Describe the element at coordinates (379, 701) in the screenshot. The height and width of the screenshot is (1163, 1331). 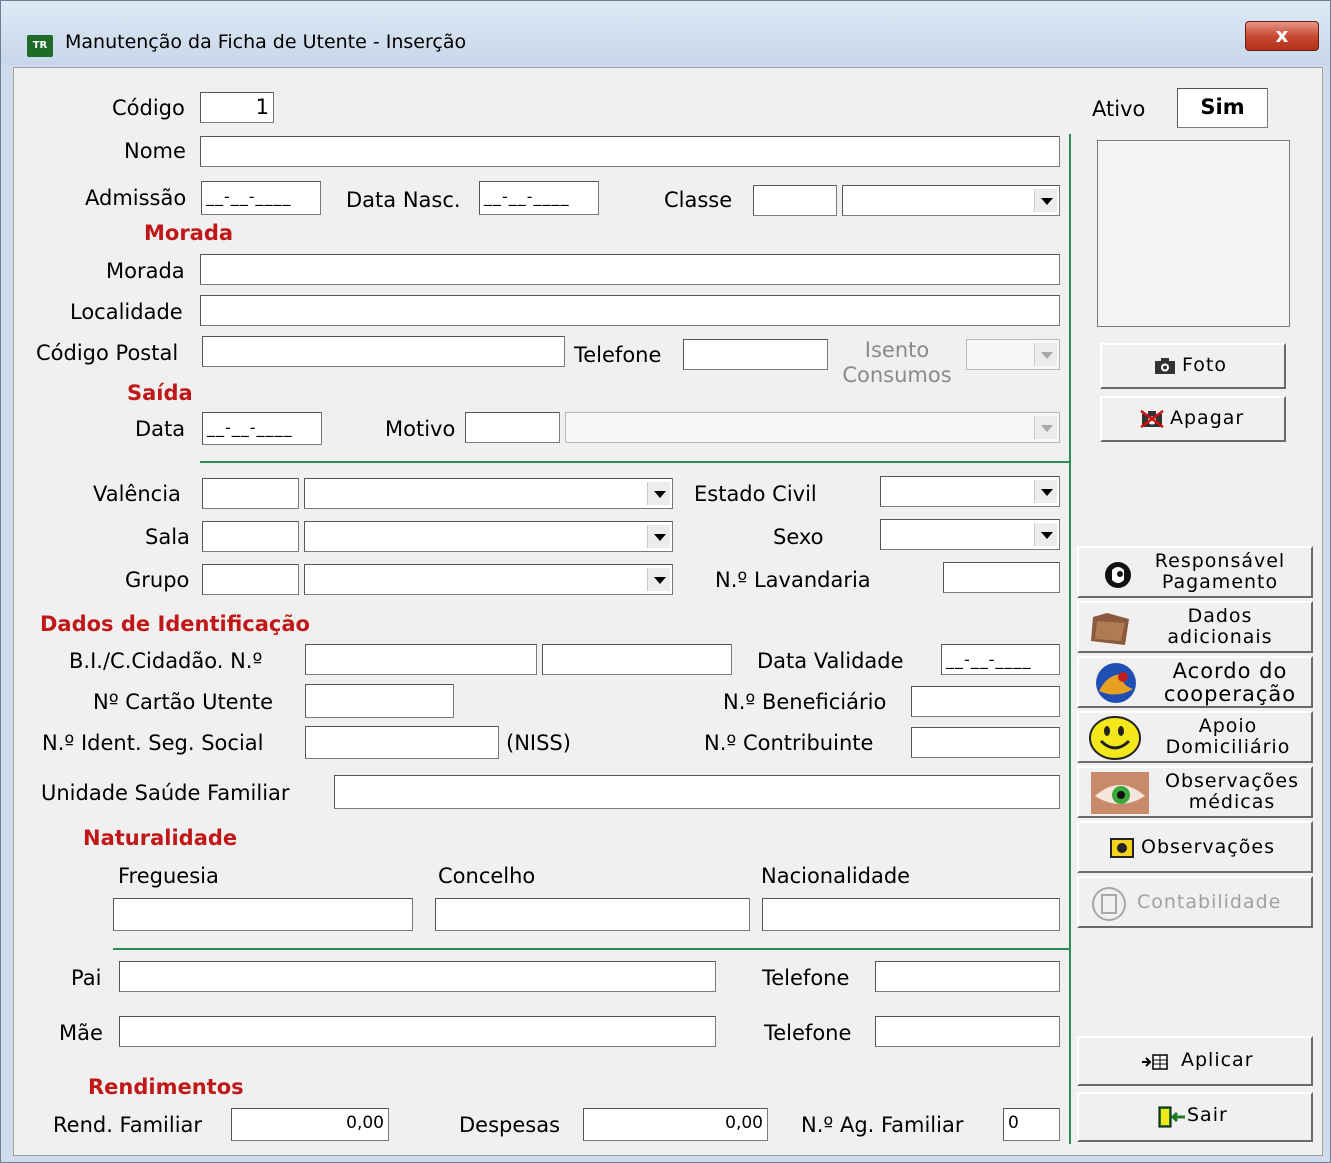
I see `cartao-utente-input` at that location.